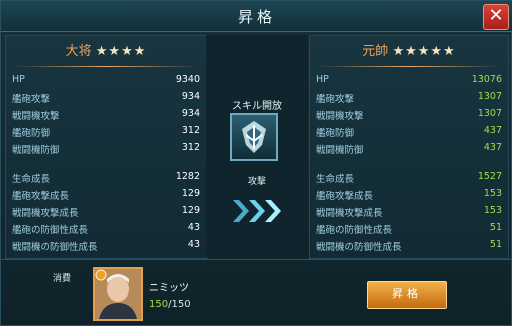 The height and width of the screenshot is (326, 512). What do you see at coordinates (256, 259) in the screenshot?
I see `footer-divider` at bounding box center [256, 259].